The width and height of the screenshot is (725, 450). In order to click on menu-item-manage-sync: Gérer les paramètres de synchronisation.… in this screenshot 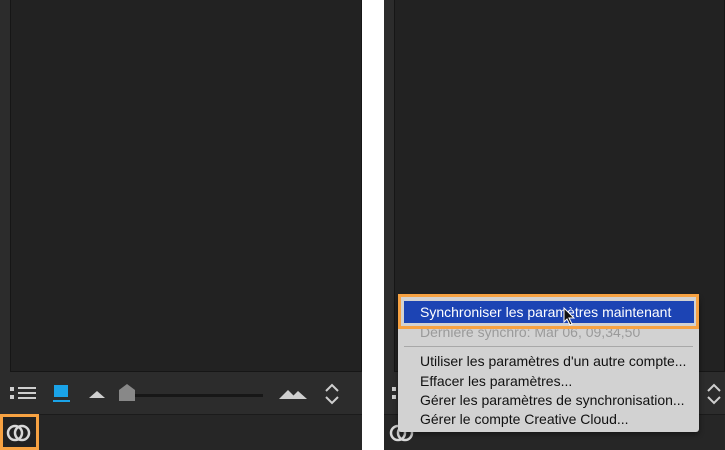, I will do `click(552, 400)`.